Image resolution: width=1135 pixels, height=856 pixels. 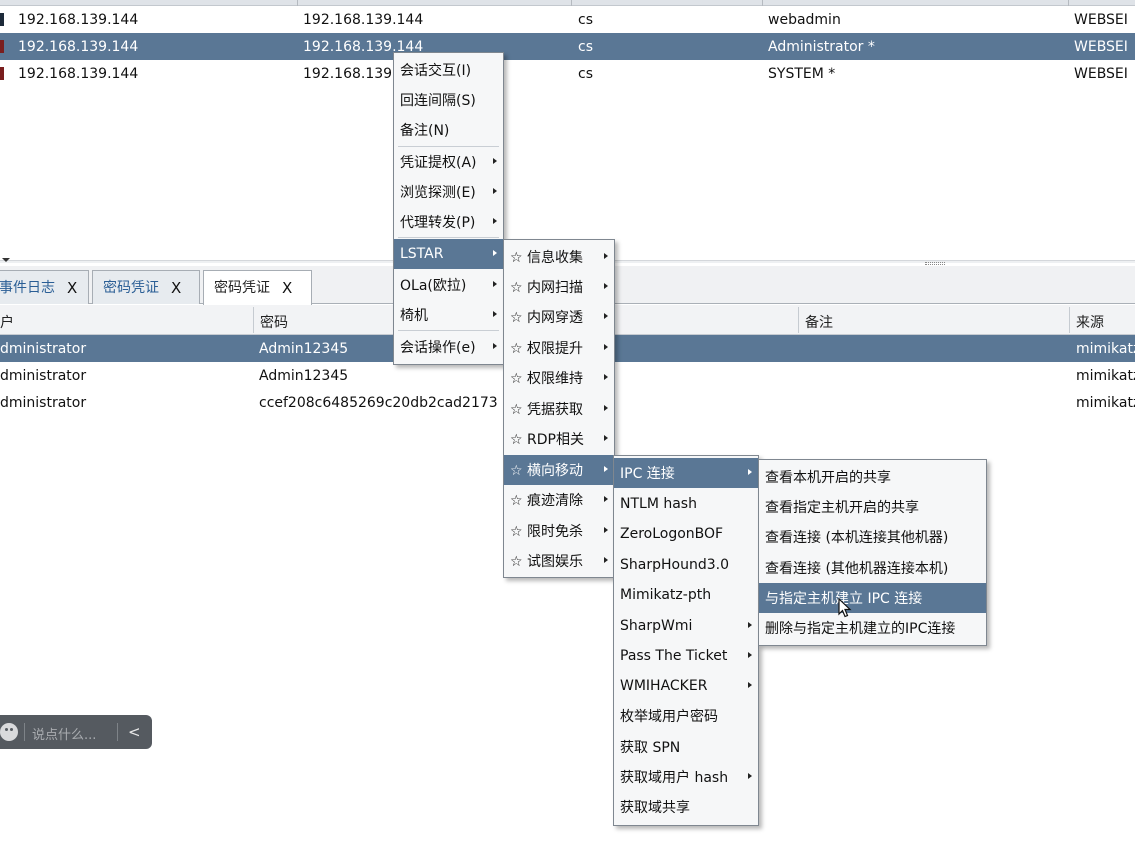 What do you see at coordinates (448, 162) in the screenshot?
I see `menu-item-access: 凭证提权(A)` at bounding box center [448, 162].